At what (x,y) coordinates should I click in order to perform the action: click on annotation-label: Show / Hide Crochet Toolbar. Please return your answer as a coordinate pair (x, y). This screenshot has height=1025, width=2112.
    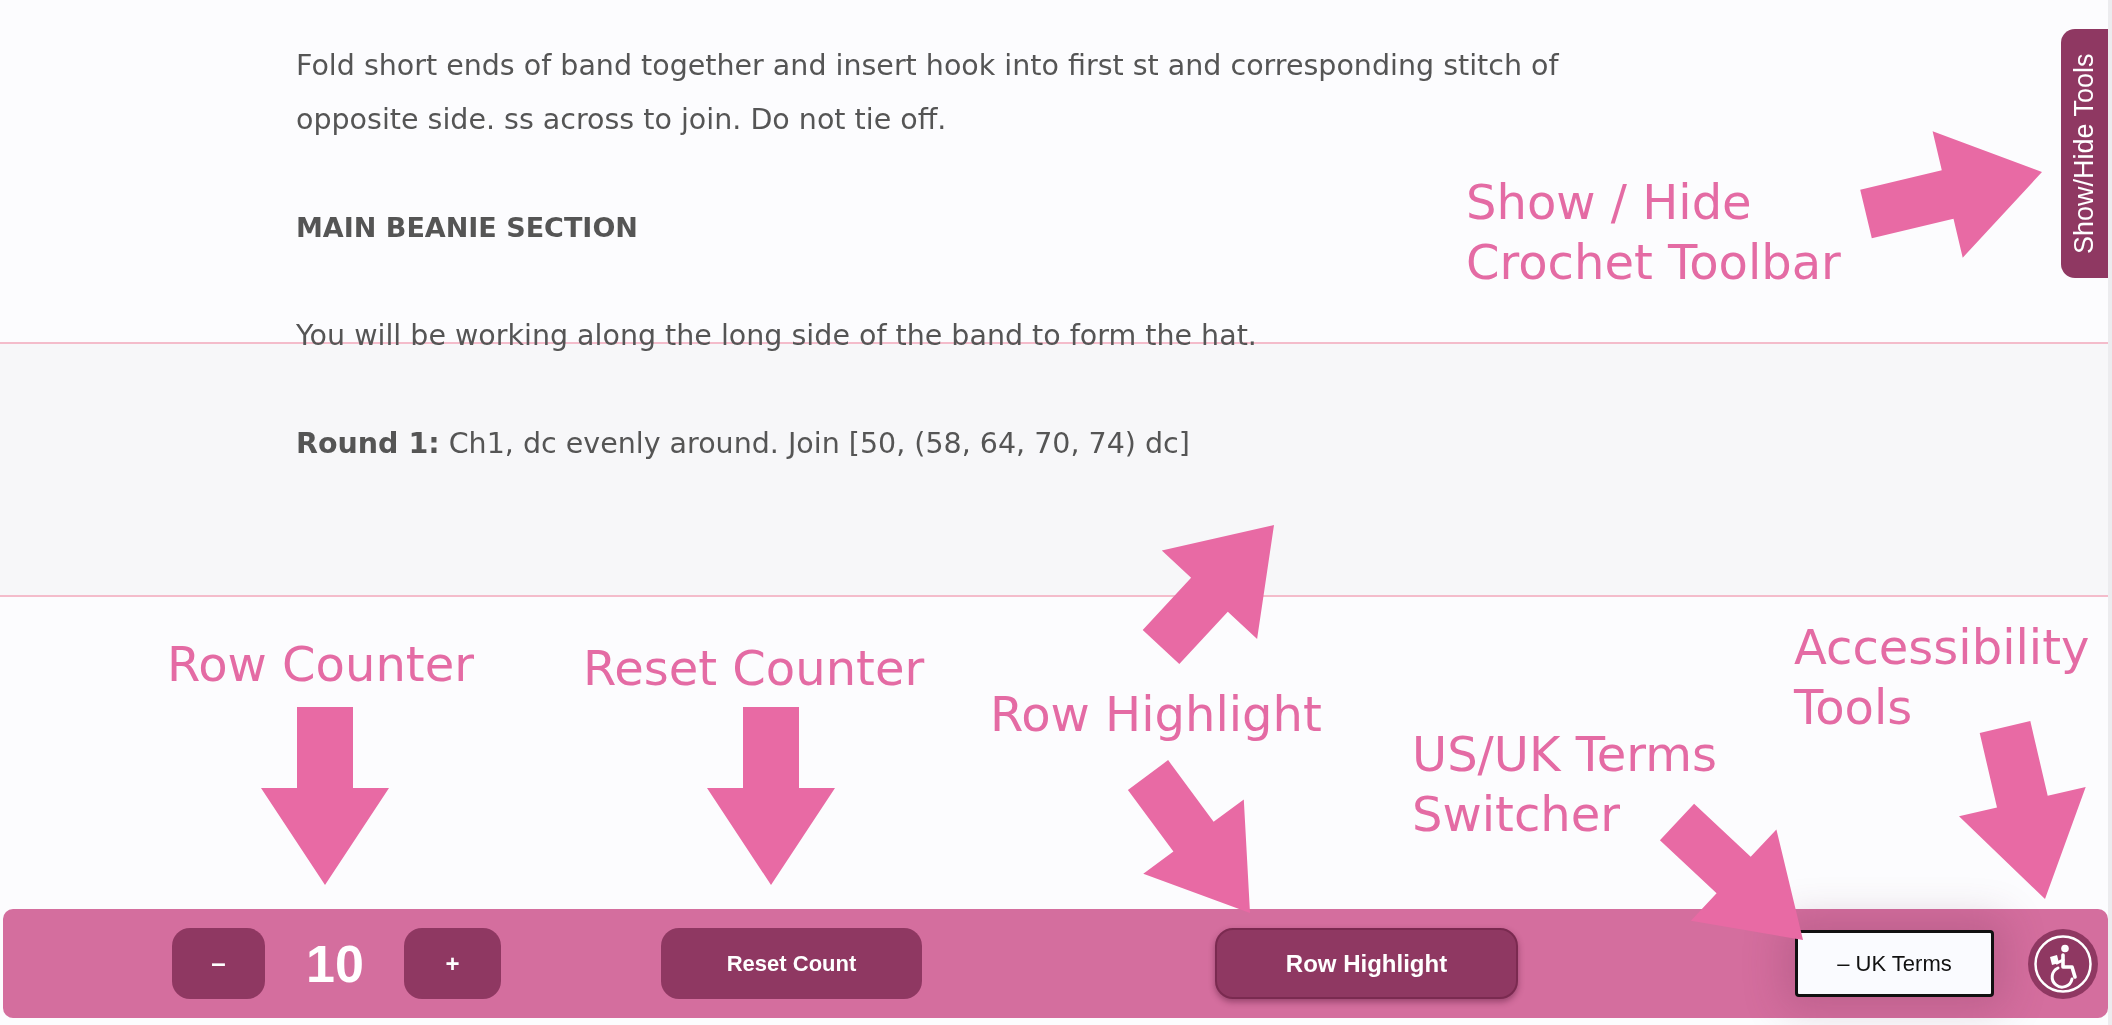
    Looking at the image, I should click on (1653, 232).